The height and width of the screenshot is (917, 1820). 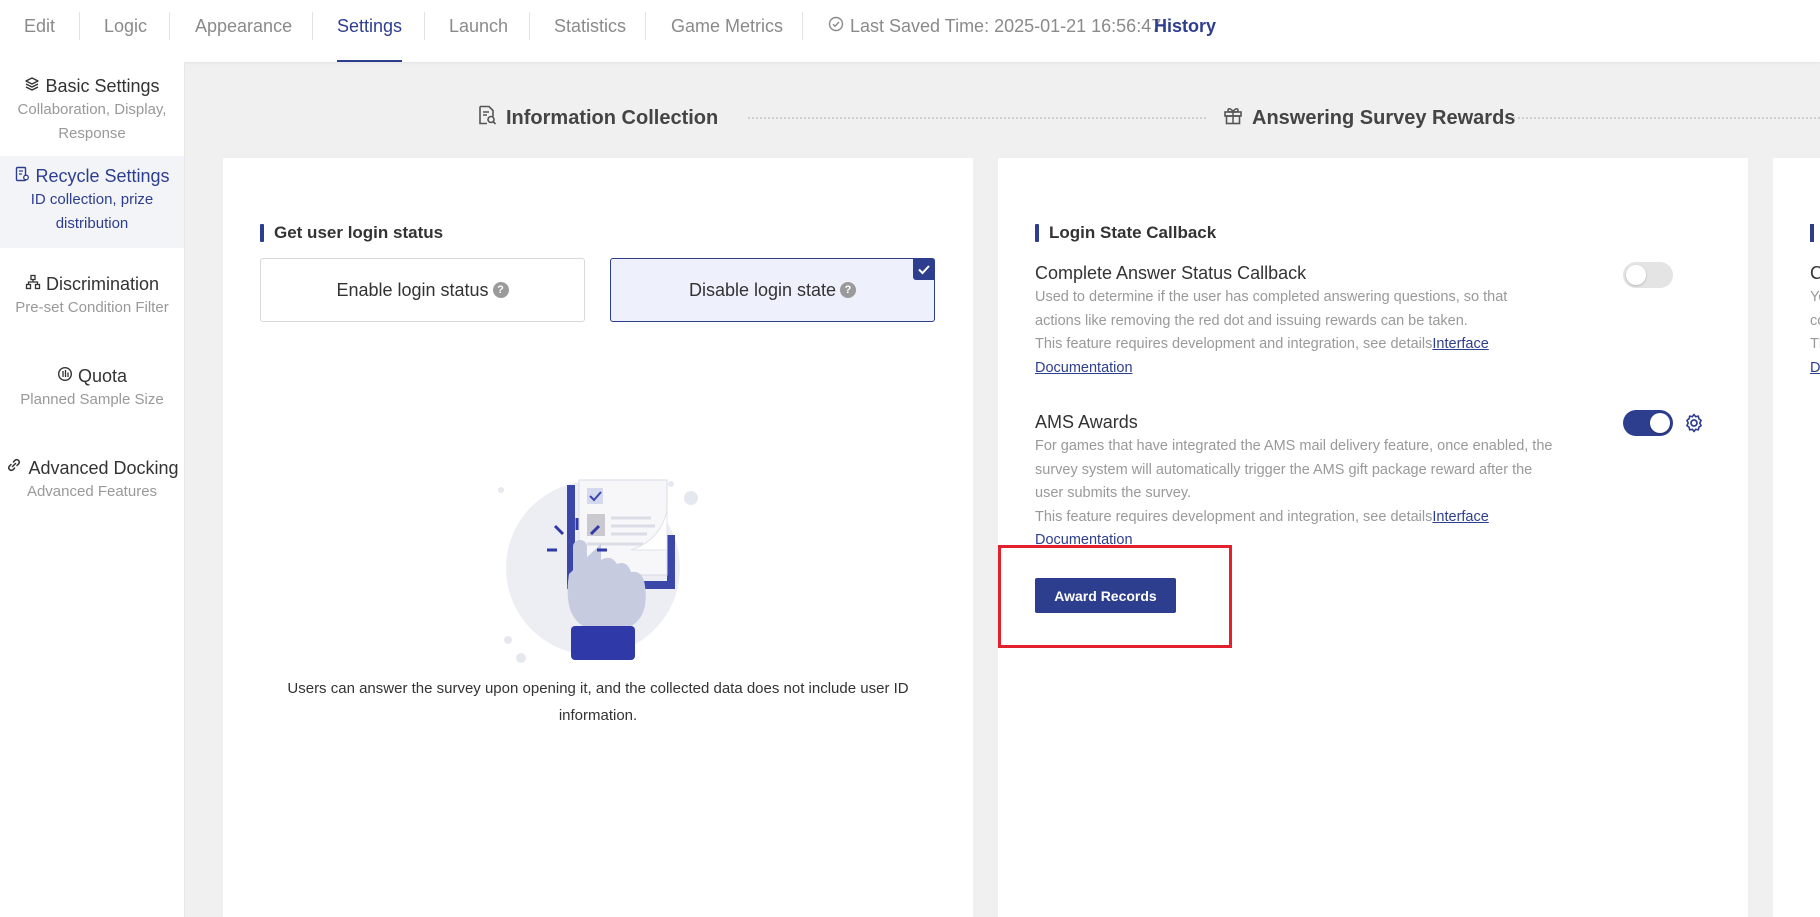 What do you see at coordinates (243, 38) in the screenshot?
I see `tab-appearance: Appearance` at bounding box center [243, 38].